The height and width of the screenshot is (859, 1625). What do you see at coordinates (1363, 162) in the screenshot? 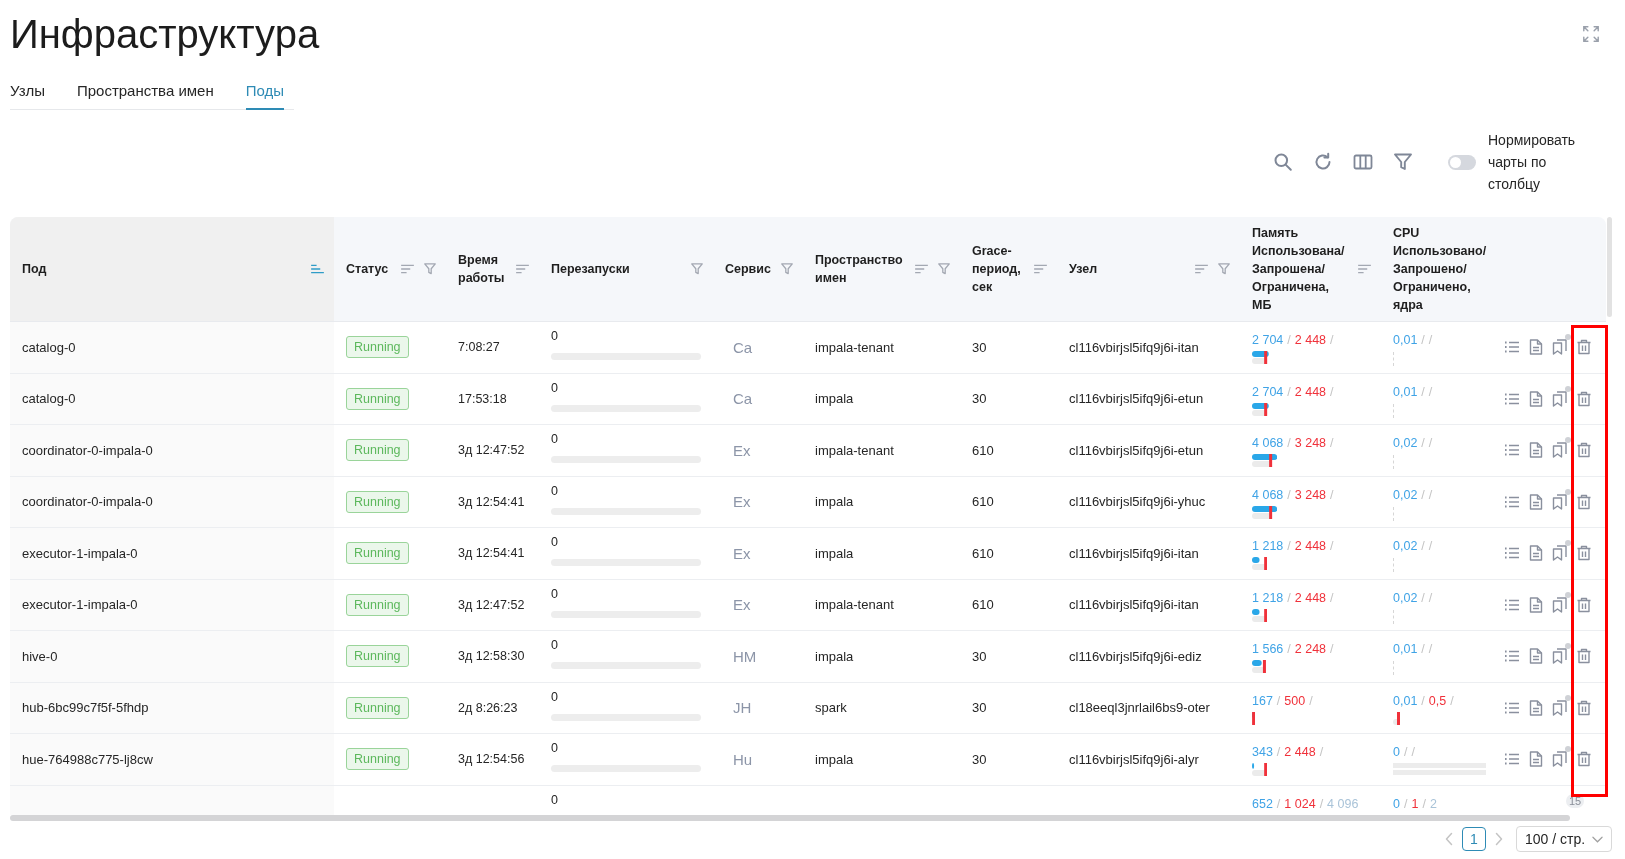
I see `columns-icon` at bounding box center [1363, 162].